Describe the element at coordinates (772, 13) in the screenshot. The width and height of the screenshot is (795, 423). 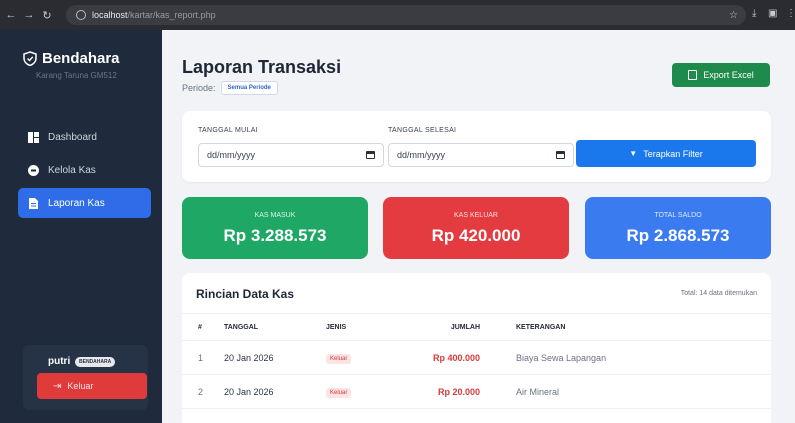
I see `extension-icon: ▣` at that location.